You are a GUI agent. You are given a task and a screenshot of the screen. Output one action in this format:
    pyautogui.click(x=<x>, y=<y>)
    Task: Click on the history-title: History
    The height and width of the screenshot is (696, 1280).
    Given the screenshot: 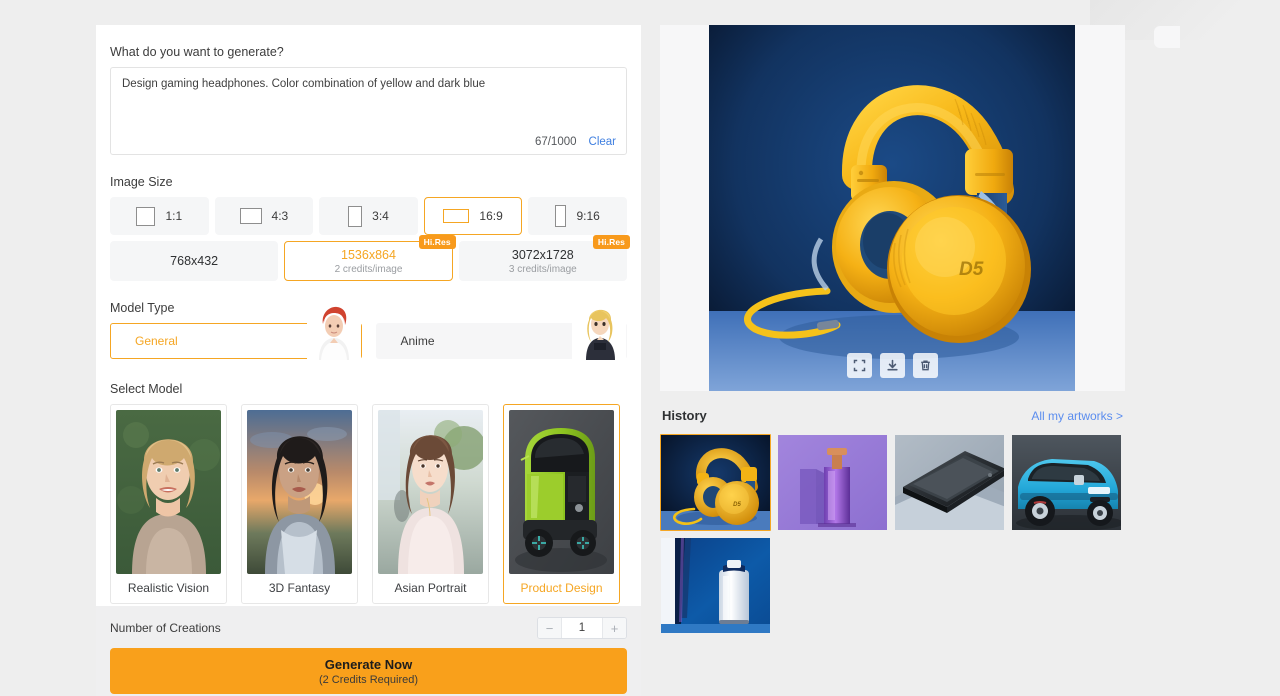 What is the action you would take?
    pyautogui.click(x=684, y=415)
    